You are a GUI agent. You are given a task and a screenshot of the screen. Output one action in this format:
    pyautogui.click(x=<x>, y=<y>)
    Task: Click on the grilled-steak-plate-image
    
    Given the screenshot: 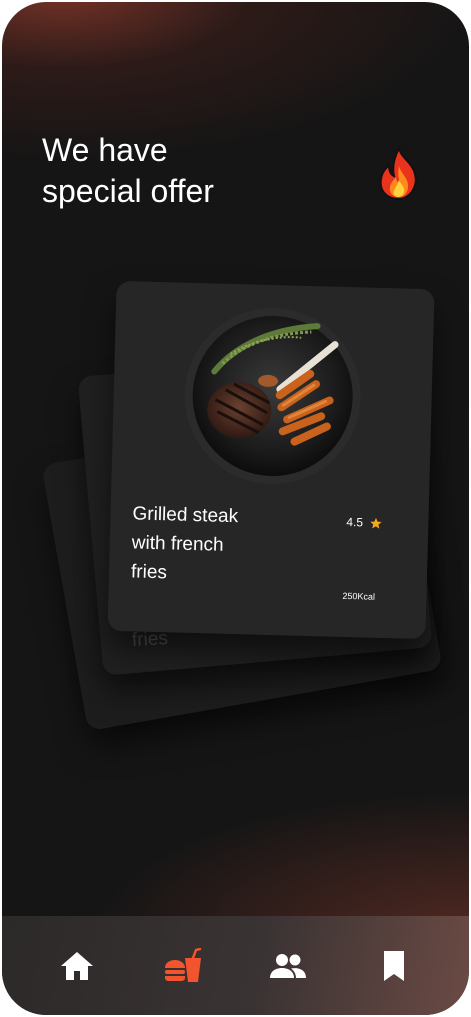 What is the action you would take?
    pyautogui.click(x=272, y=396)
    